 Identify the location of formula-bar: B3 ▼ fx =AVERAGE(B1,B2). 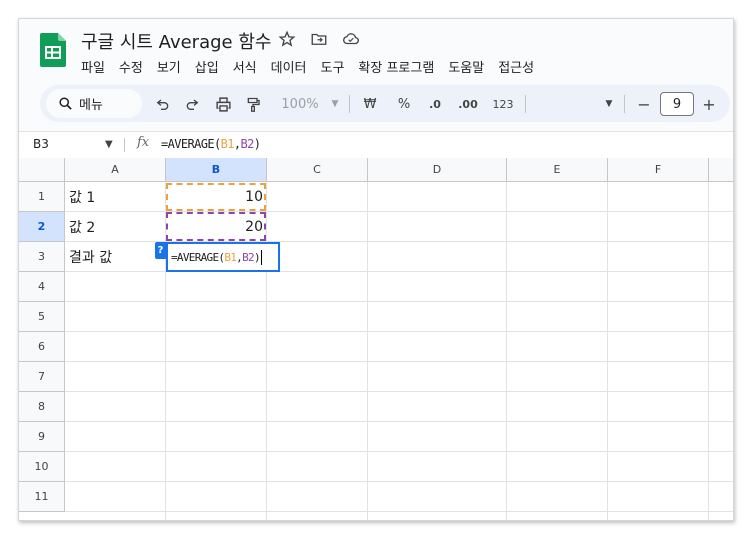
(376, 144).